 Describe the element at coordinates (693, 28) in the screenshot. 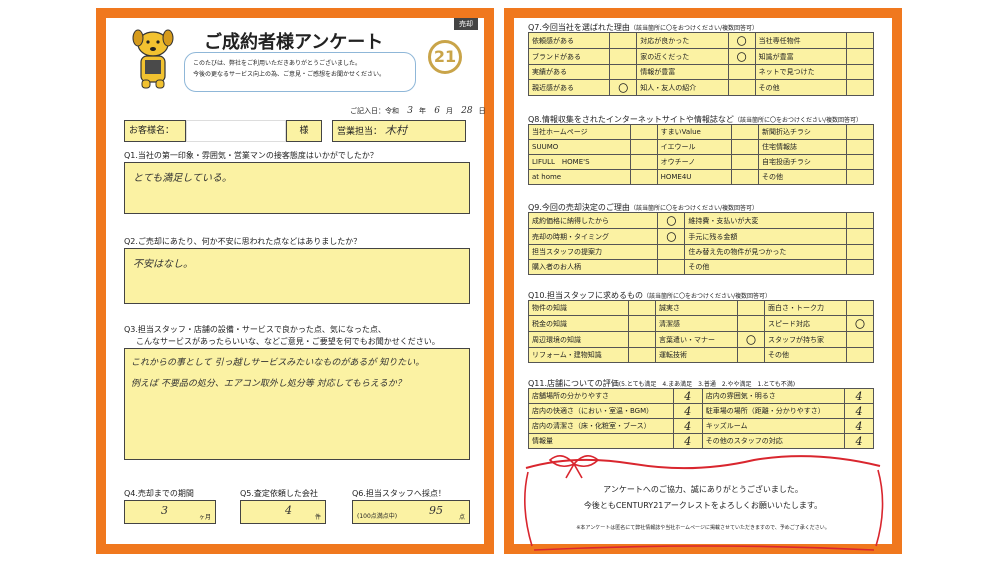

I see `q7-note: （該当箇所に〇をおつけください/複数回答可）` at that location.